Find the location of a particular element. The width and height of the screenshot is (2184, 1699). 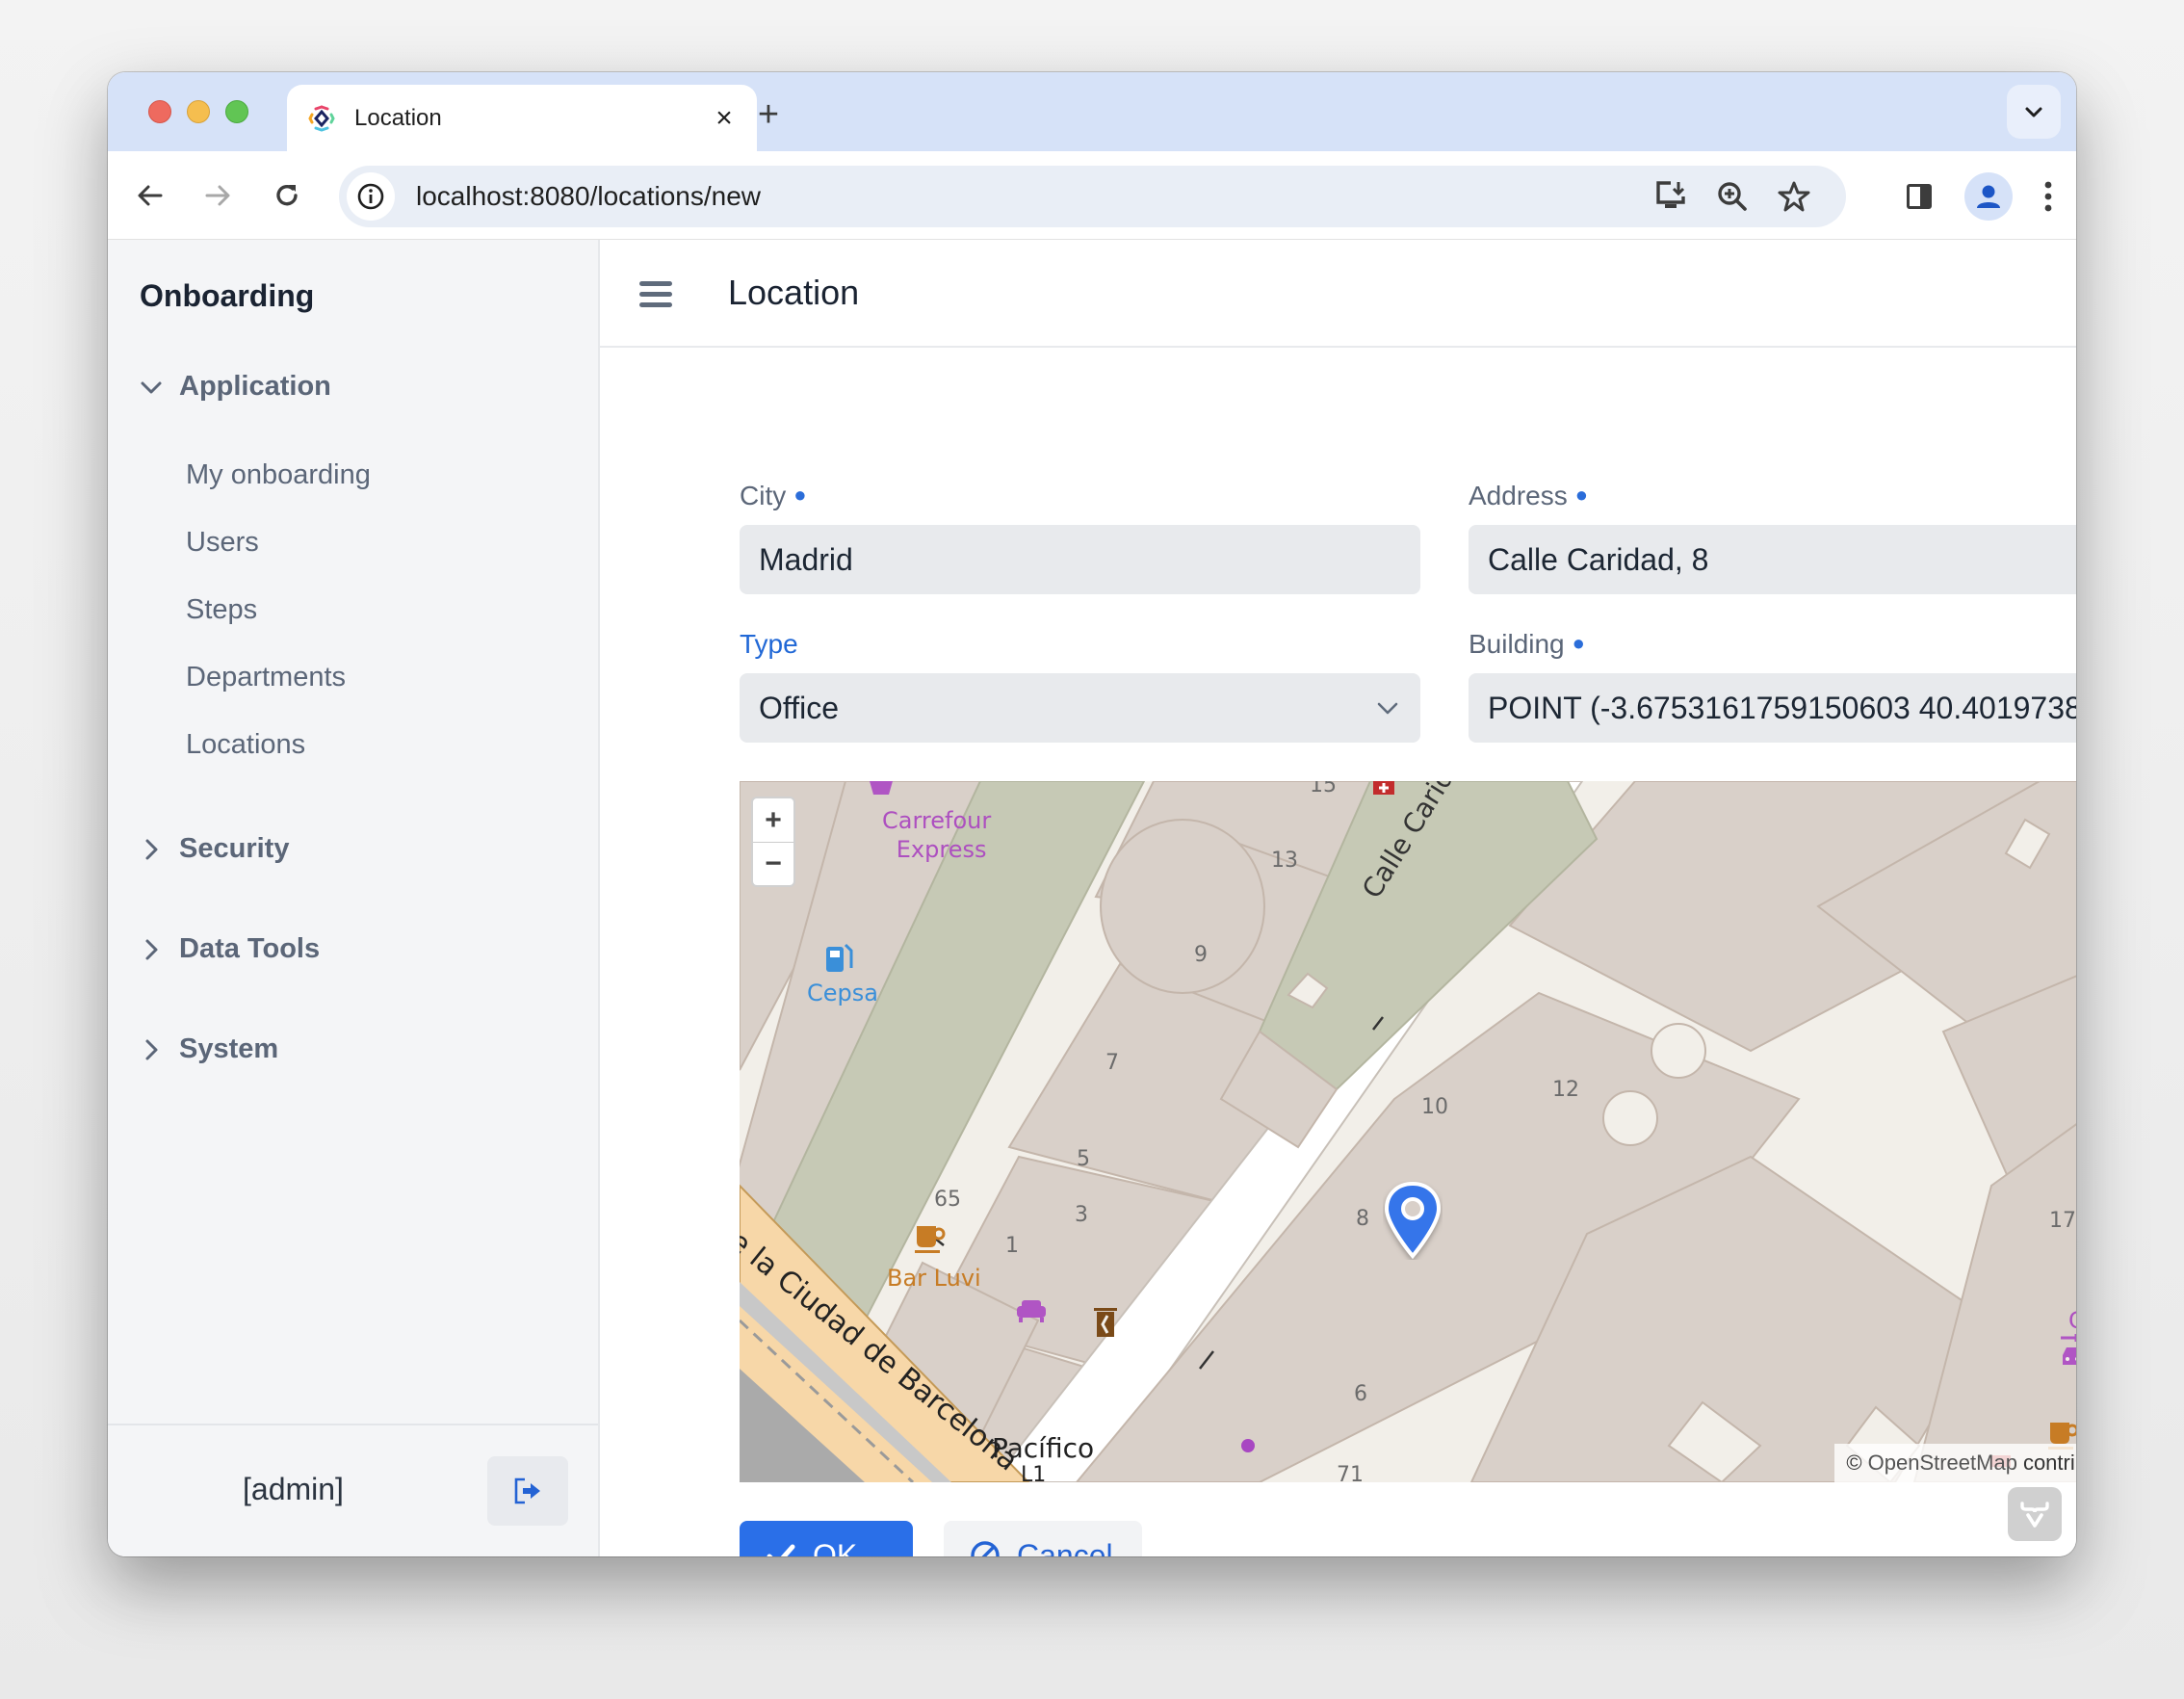

new-tab-button: + is located at coordinates (768, 115).